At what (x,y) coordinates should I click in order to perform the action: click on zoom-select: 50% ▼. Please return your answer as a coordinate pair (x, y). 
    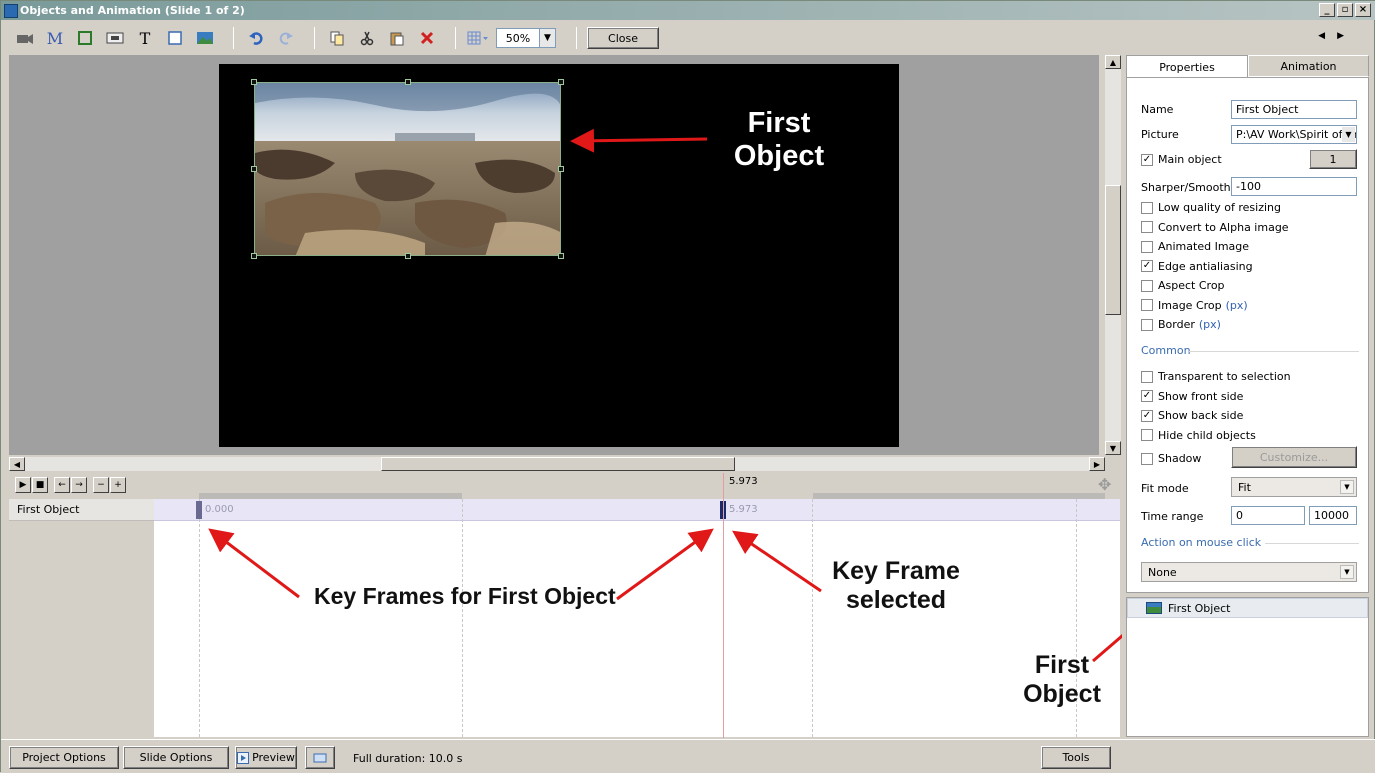
    Looking at the image, I should click on (526, 38).